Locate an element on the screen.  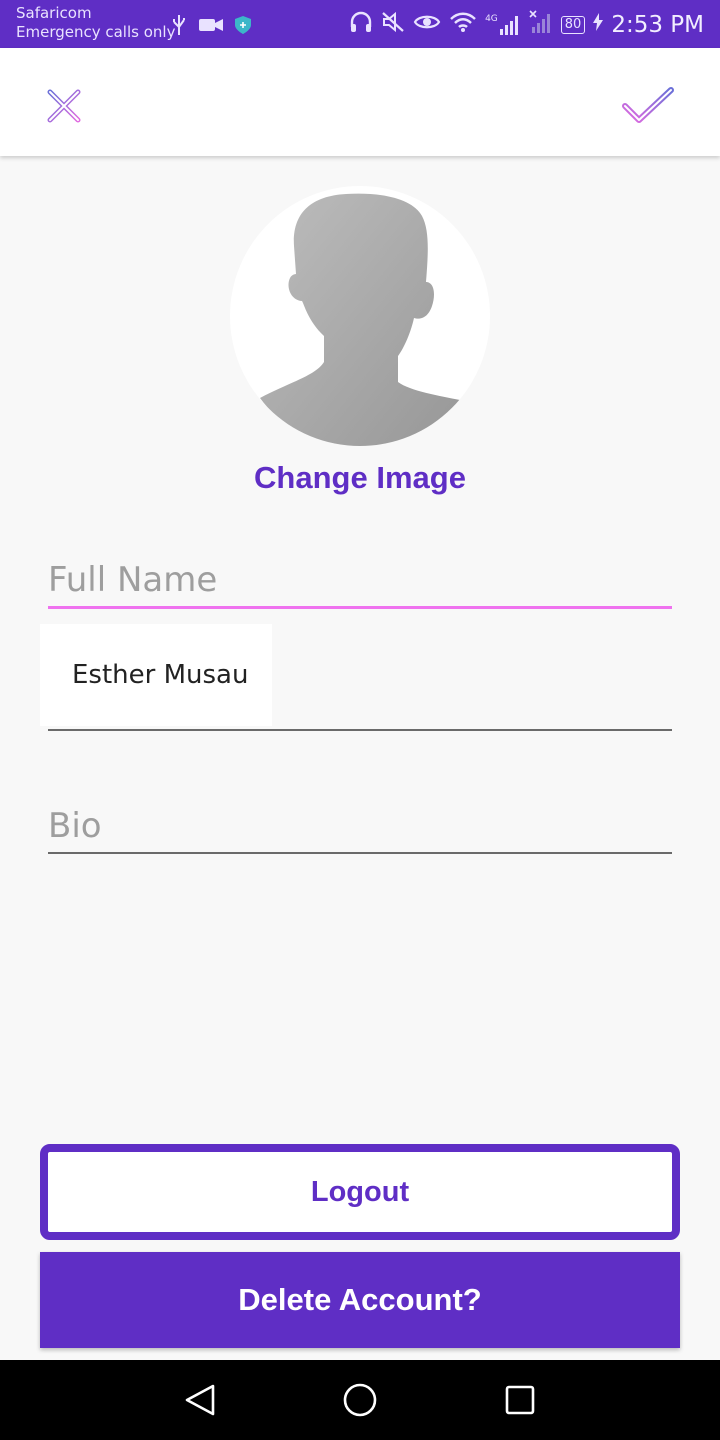
nav-back-button is located at coordinates (200, 1400).